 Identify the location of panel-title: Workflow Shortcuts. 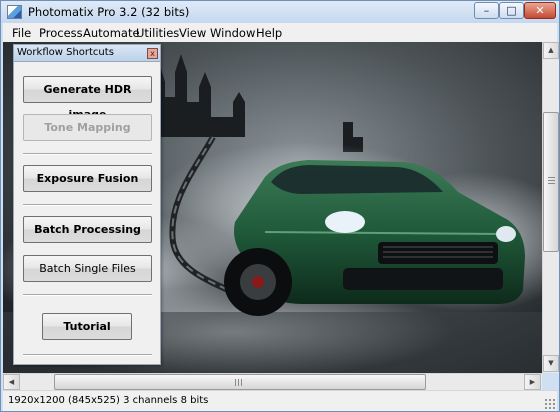
(65, 52).